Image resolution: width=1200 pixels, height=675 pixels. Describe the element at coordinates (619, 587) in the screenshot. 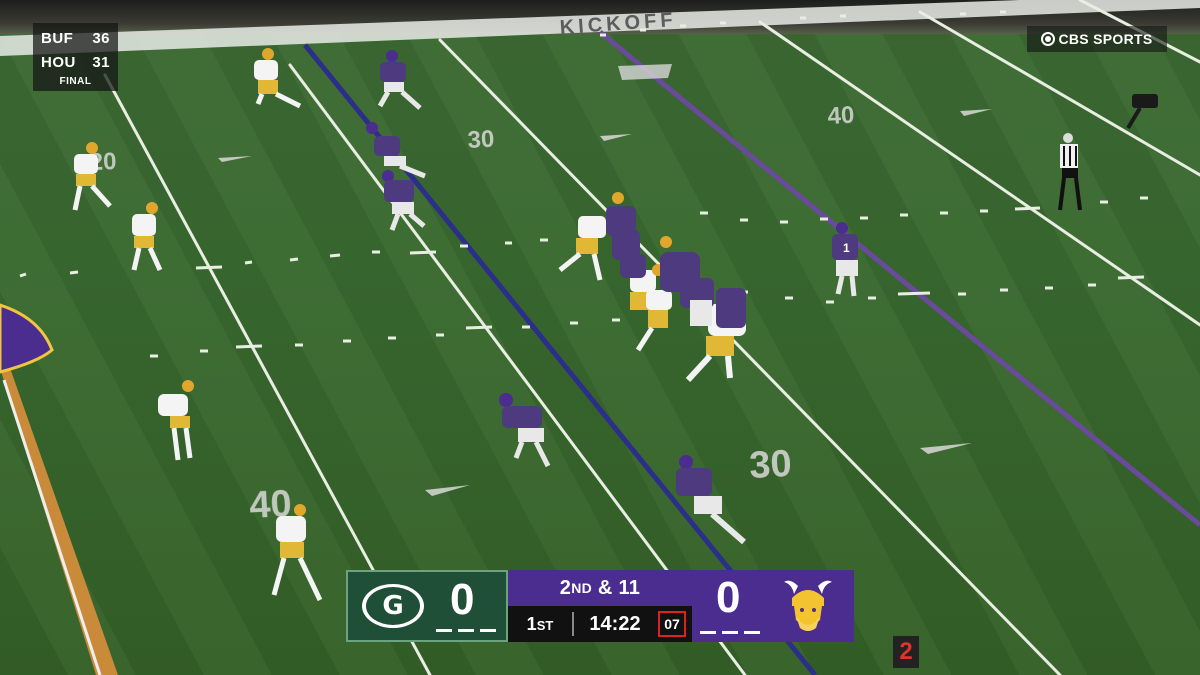

I see `distance: & 11` at that location.